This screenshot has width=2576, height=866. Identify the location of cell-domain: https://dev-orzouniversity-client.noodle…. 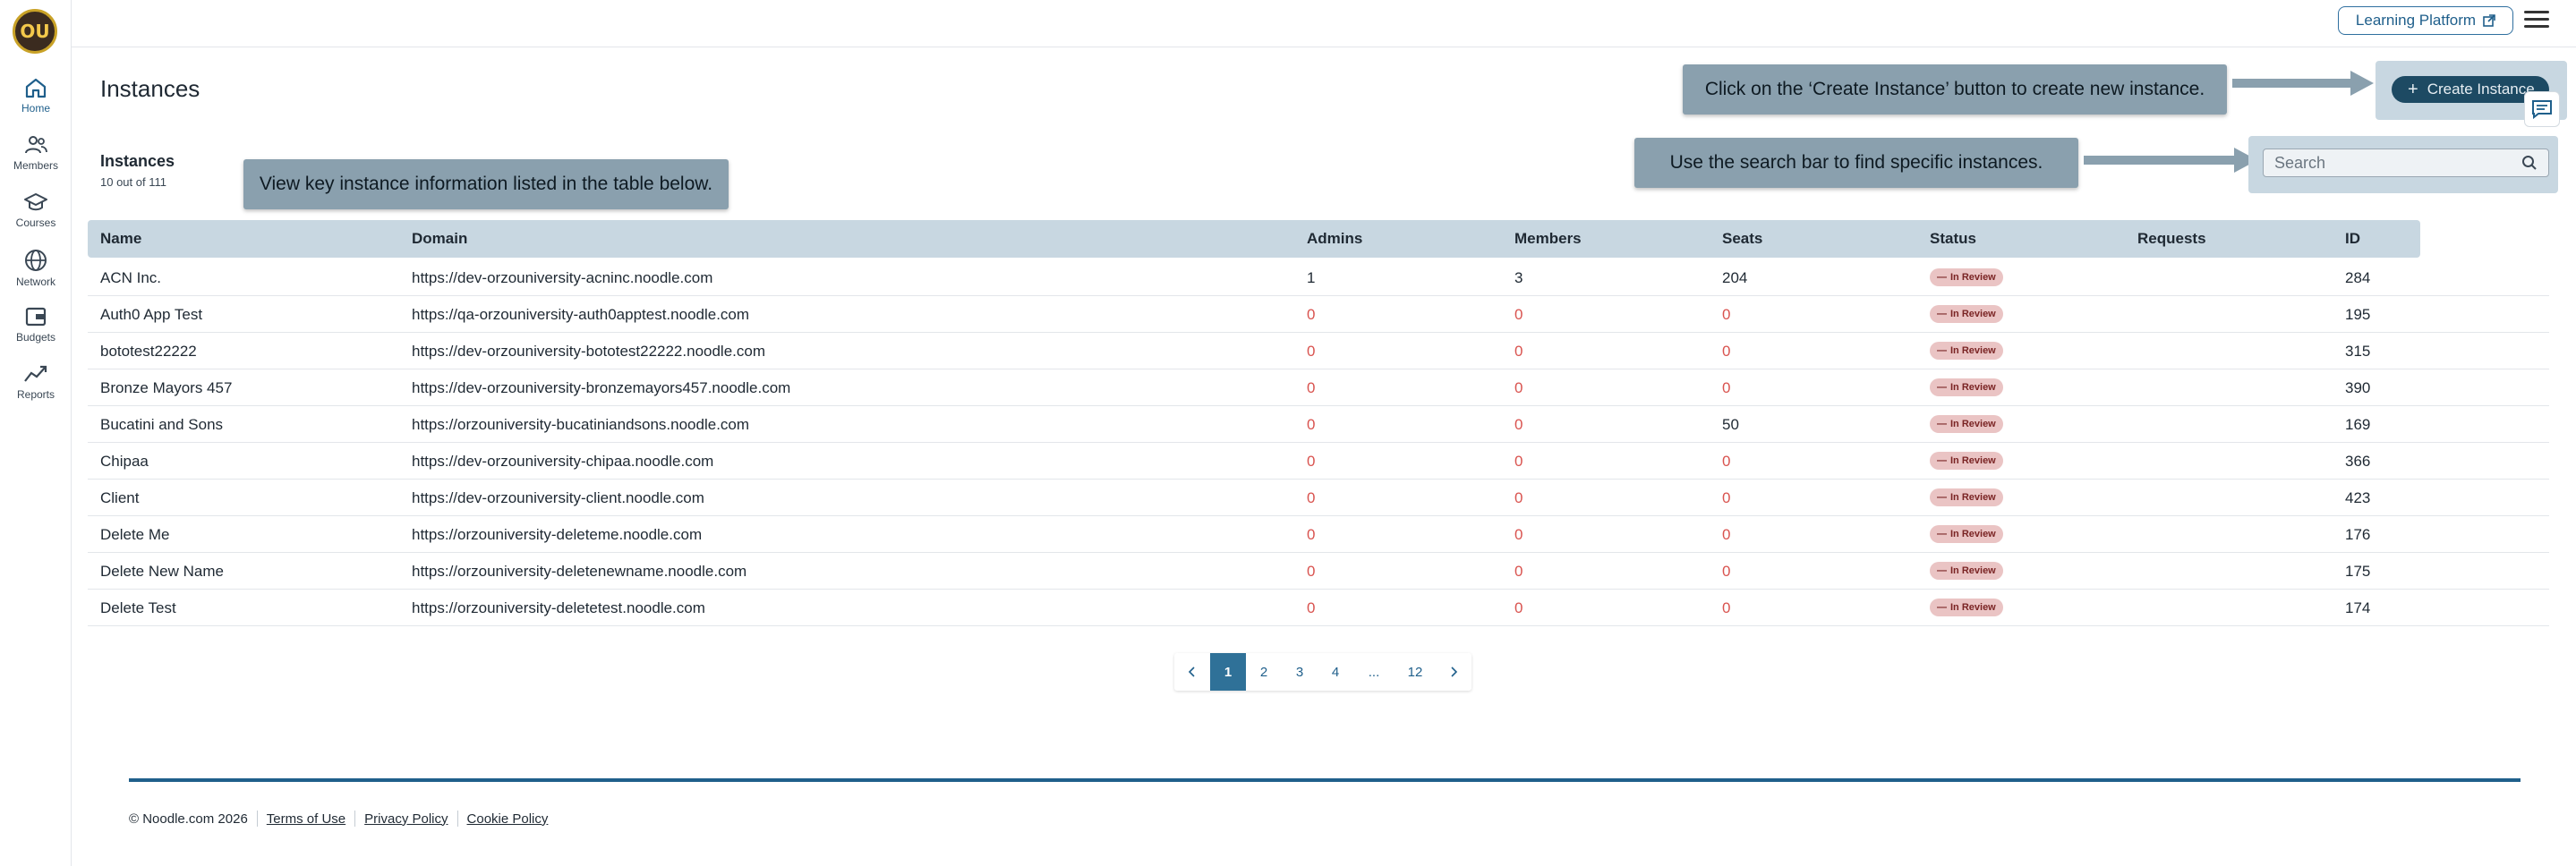
(558, 497).